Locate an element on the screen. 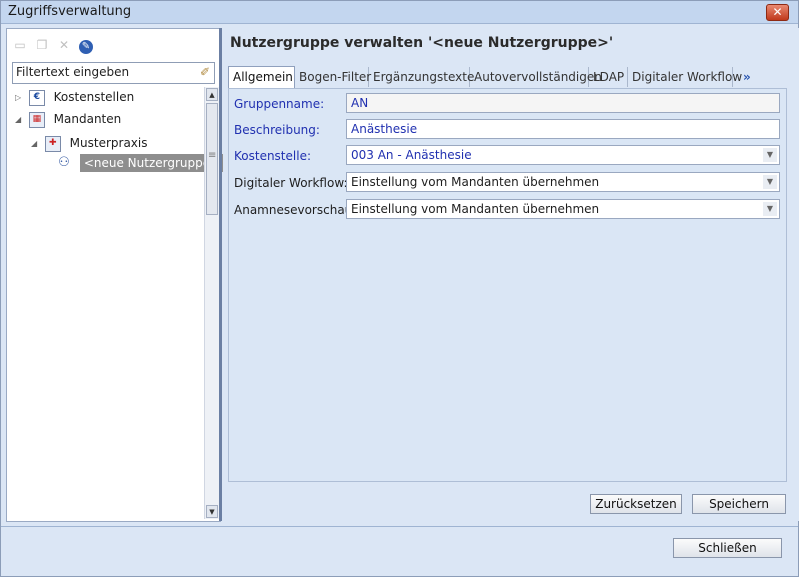 The image size is (799, 577). scroll-up-icon: ▲ is located at coordinates (212, 94).